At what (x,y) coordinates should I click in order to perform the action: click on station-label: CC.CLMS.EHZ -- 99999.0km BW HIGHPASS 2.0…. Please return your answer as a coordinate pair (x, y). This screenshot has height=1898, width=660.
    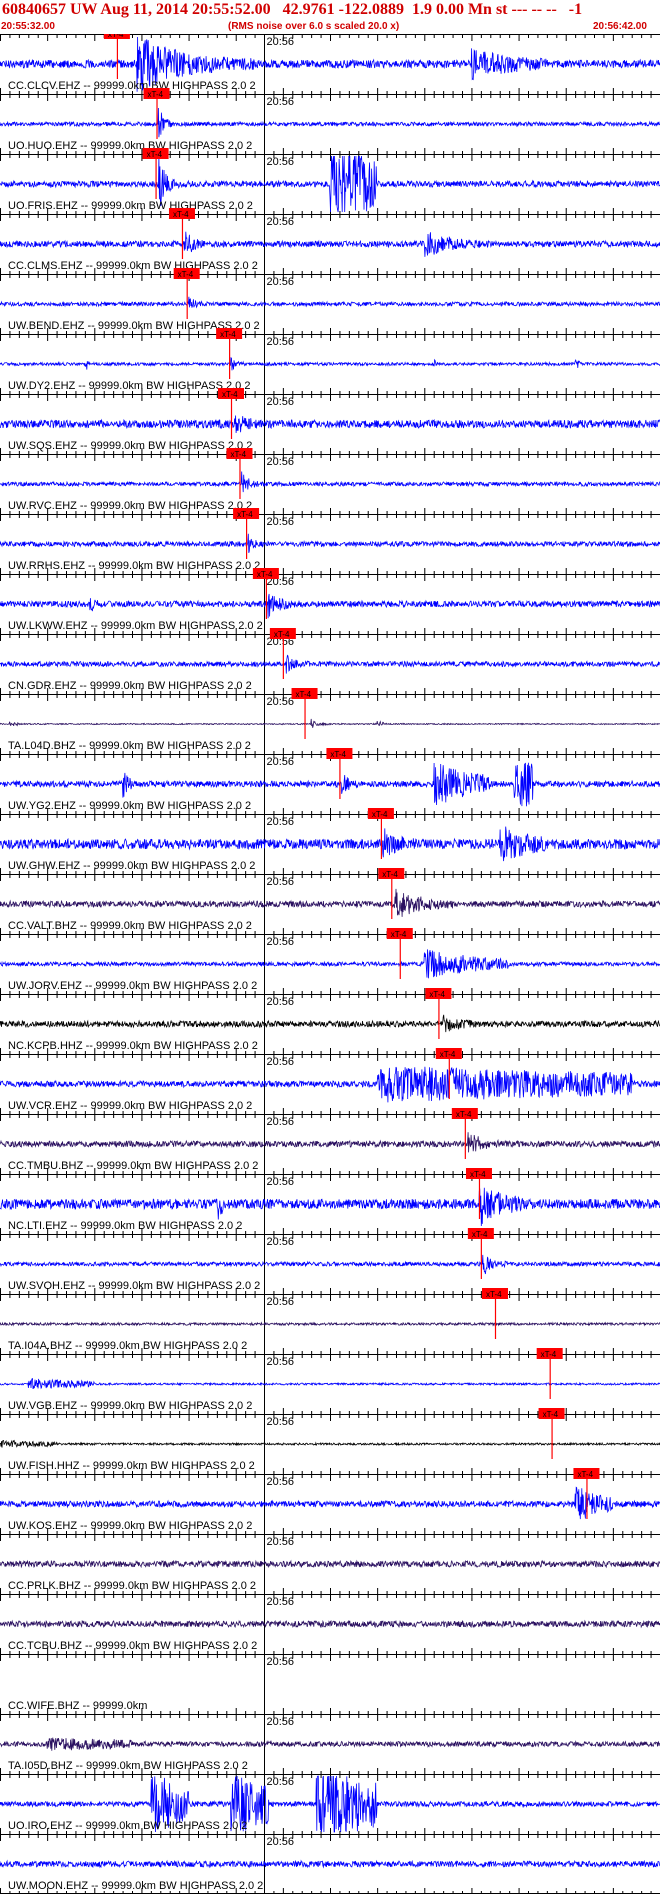
    Looking at the image, I should click on (133, 266).